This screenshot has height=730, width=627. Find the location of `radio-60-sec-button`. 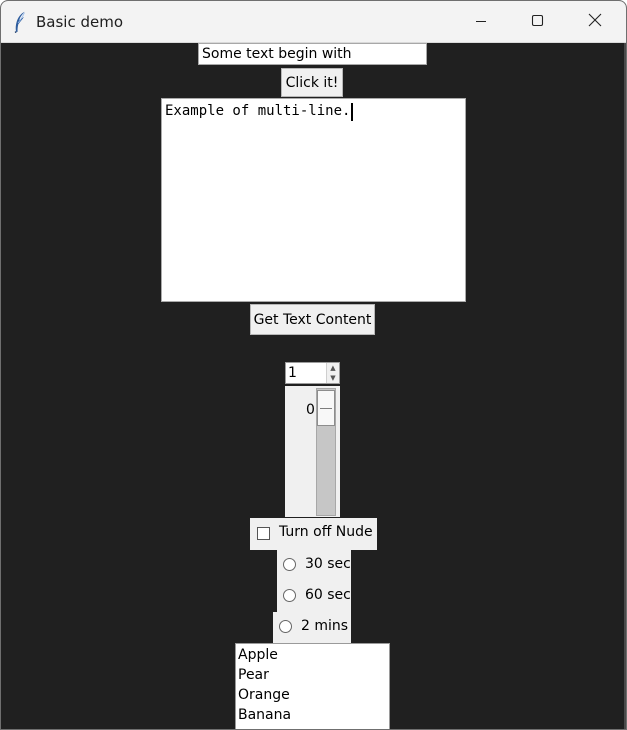

radio-60-sec-button is located at coordinates (289, 595).